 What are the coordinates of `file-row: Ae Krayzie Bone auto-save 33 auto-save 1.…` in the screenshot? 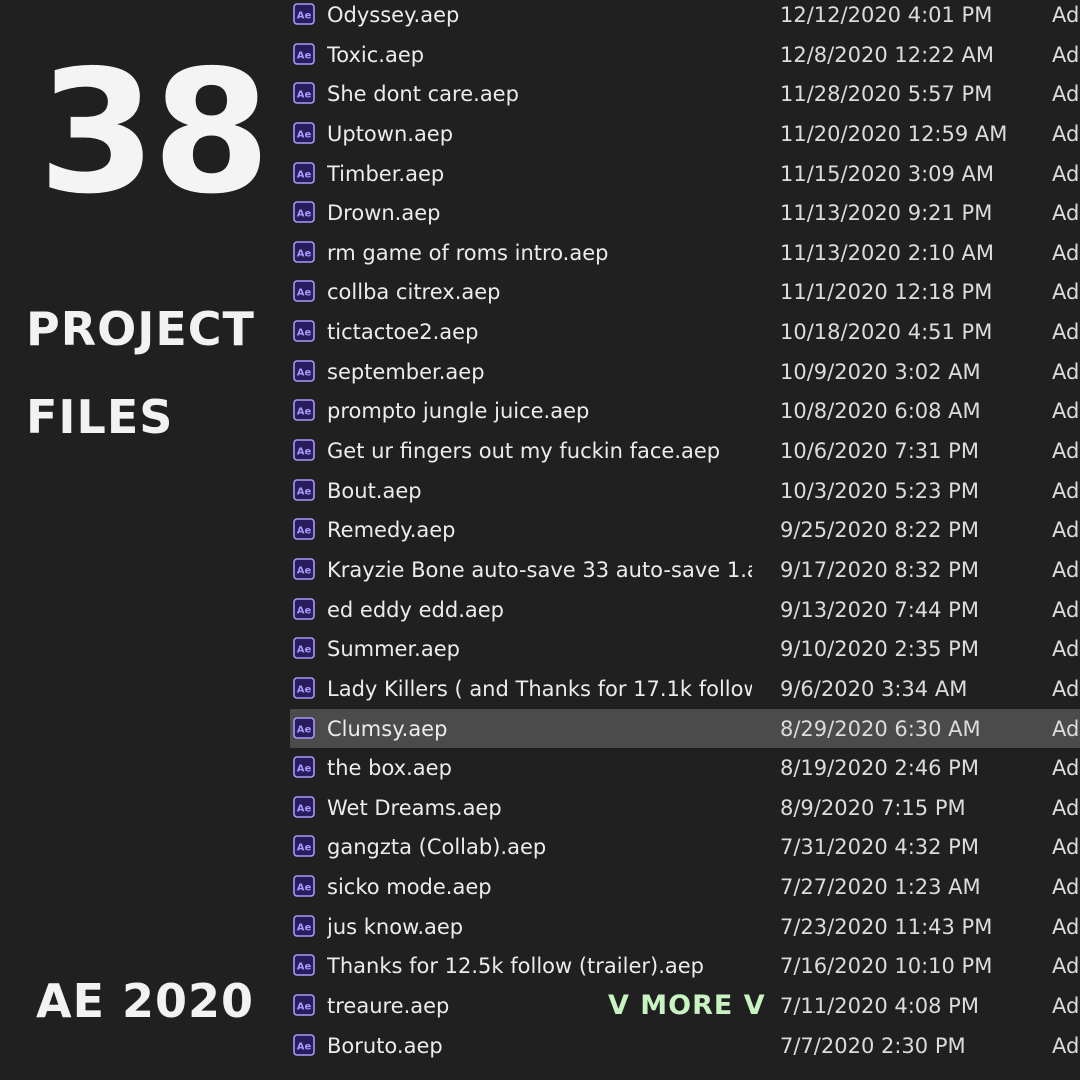 It's located at (685, 570).